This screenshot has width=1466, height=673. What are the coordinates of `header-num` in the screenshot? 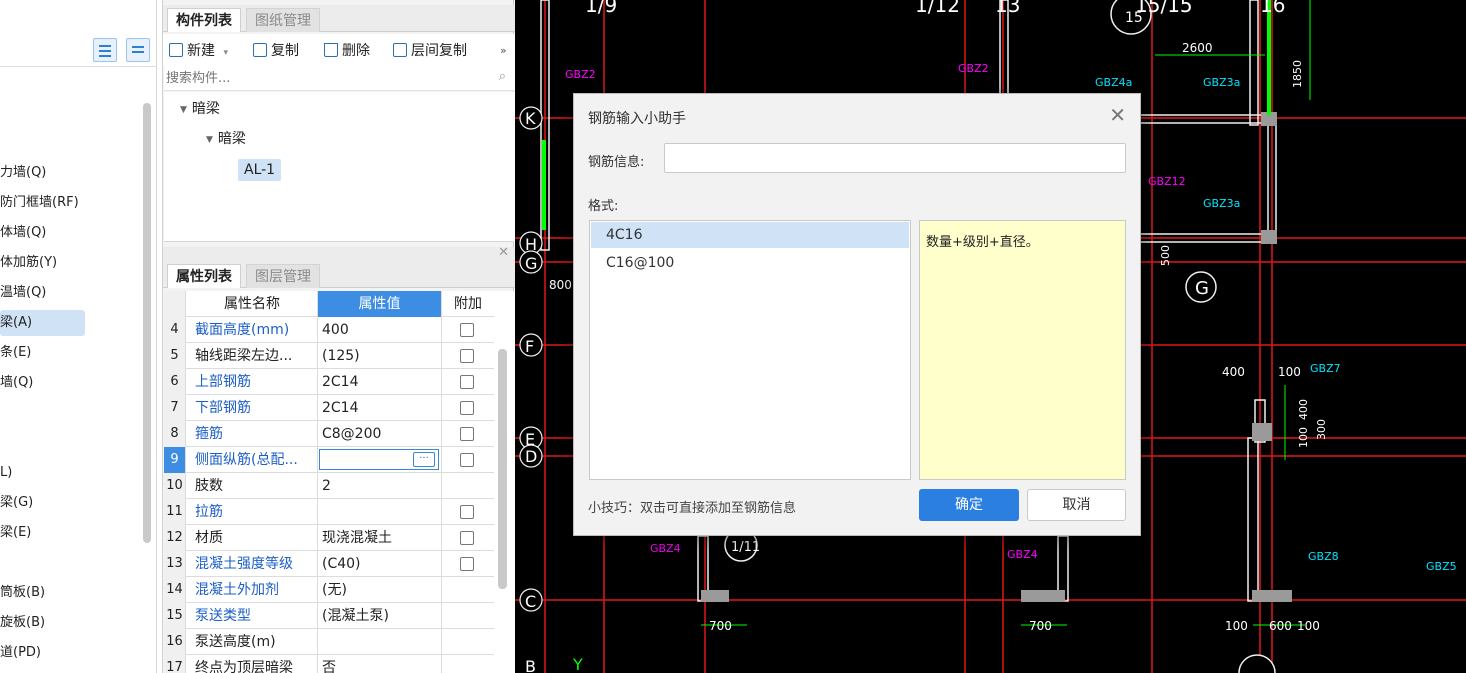 It's located at (175, 304).